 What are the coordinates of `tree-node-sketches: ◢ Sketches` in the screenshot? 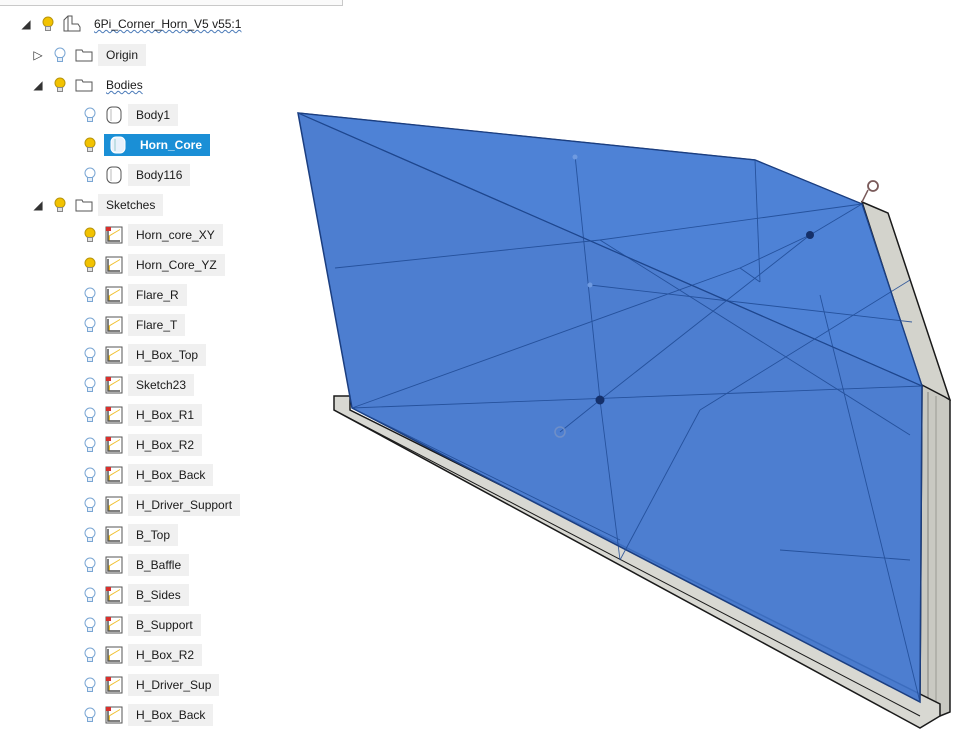 It's located at (97, 205).